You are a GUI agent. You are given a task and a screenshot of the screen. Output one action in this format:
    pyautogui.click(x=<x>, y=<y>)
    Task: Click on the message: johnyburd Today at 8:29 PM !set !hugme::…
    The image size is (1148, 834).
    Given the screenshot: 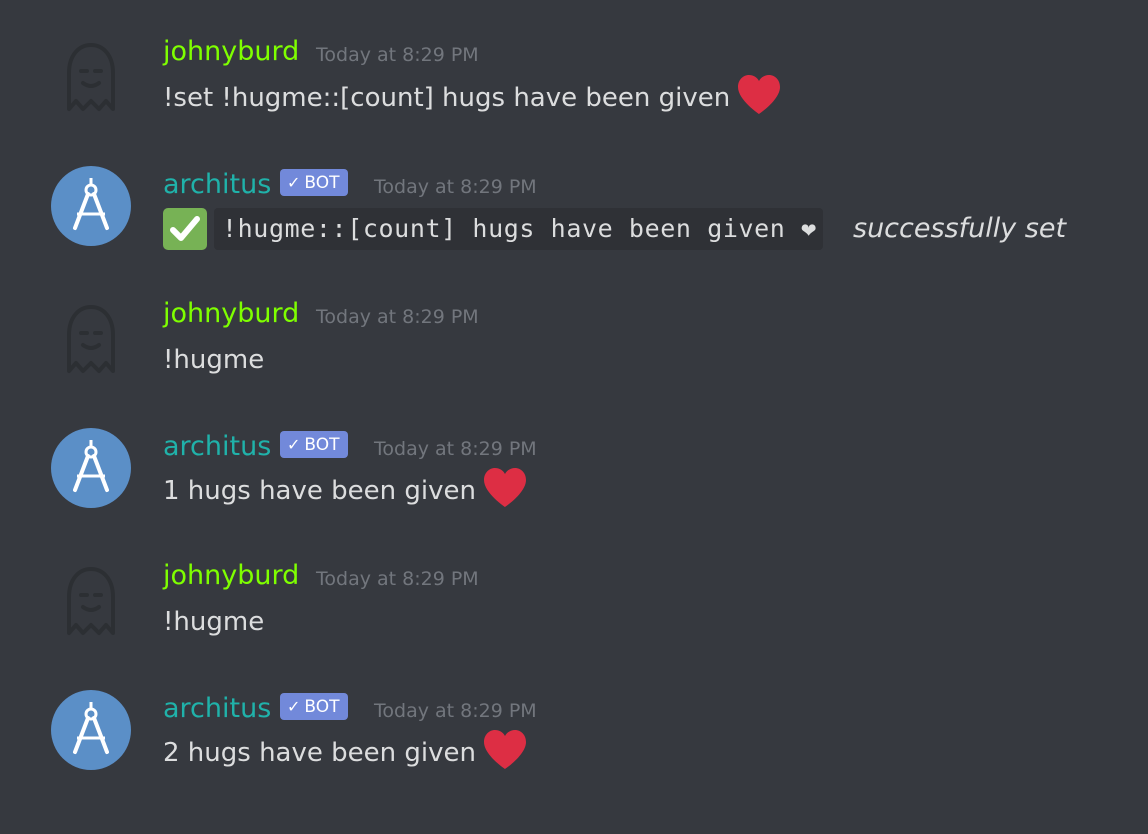 What is the action you would take?
    pyautogui.click(x=574, y=87)
    